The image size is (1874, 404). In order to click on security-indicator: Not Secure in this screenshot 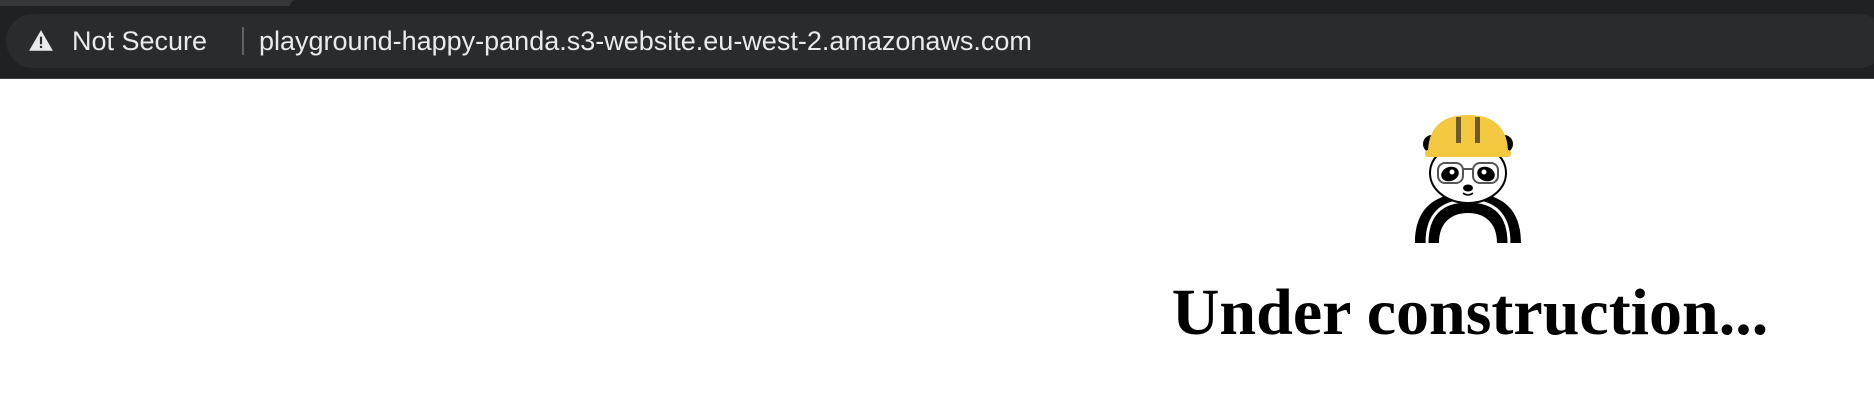, I will do `click(117, 41)`.